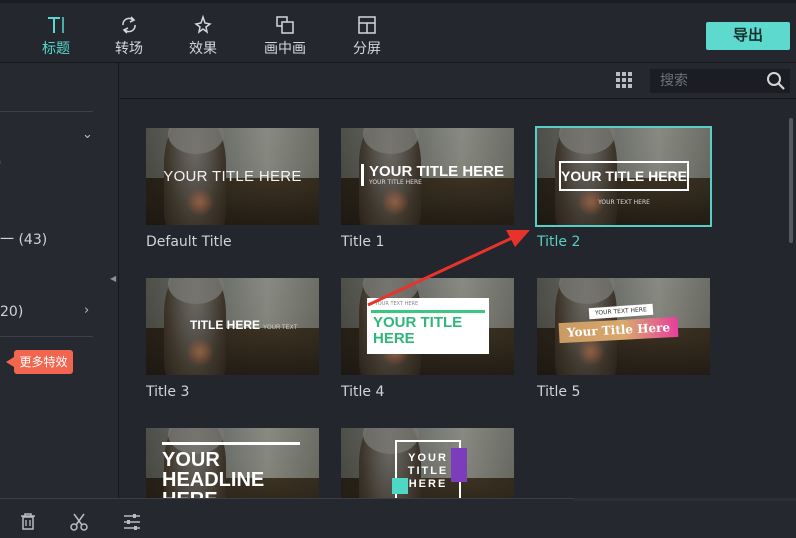 This screenshot has width=796, height=538. What do you see at coordinates (748, 36) in the screenshot?
I see `export-button: 导出` at bounding box center [748, 36].